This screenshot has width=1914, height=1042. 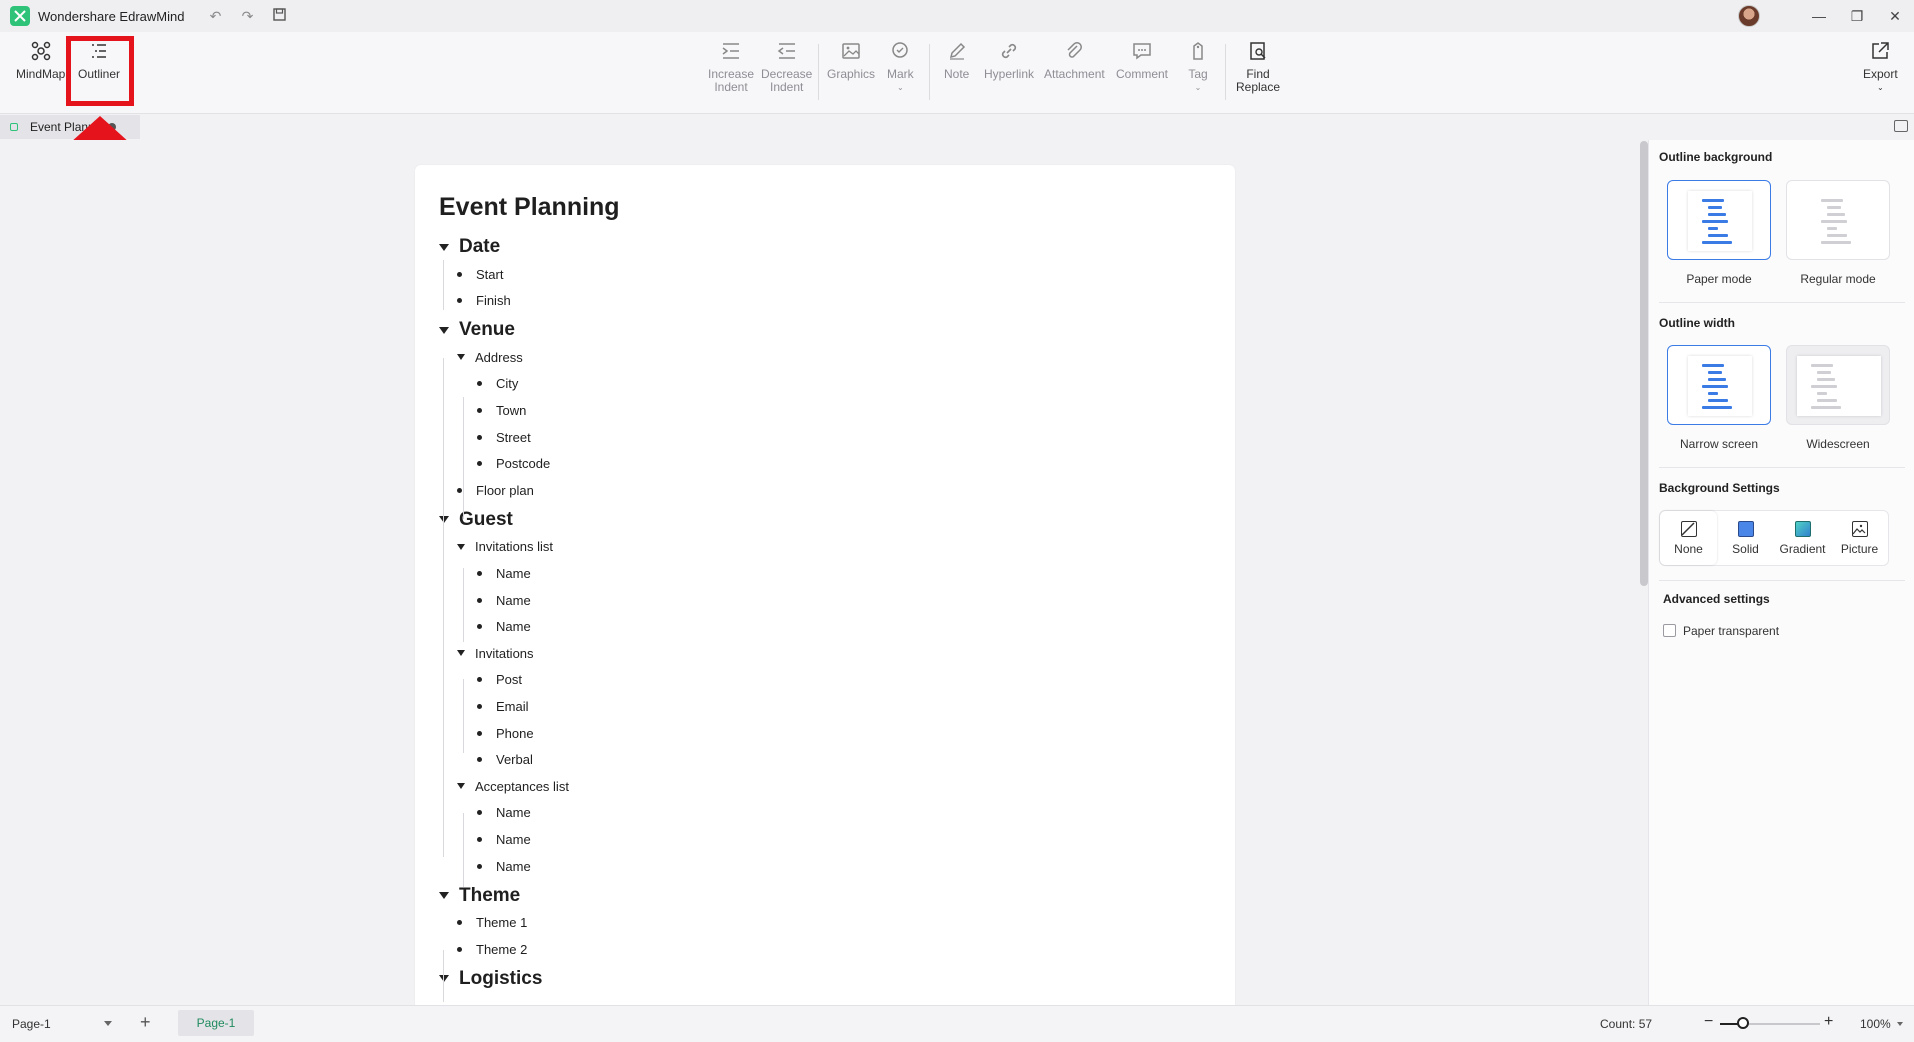 I want to click on vertical-scrollbar, so click(x=1644, y=363).